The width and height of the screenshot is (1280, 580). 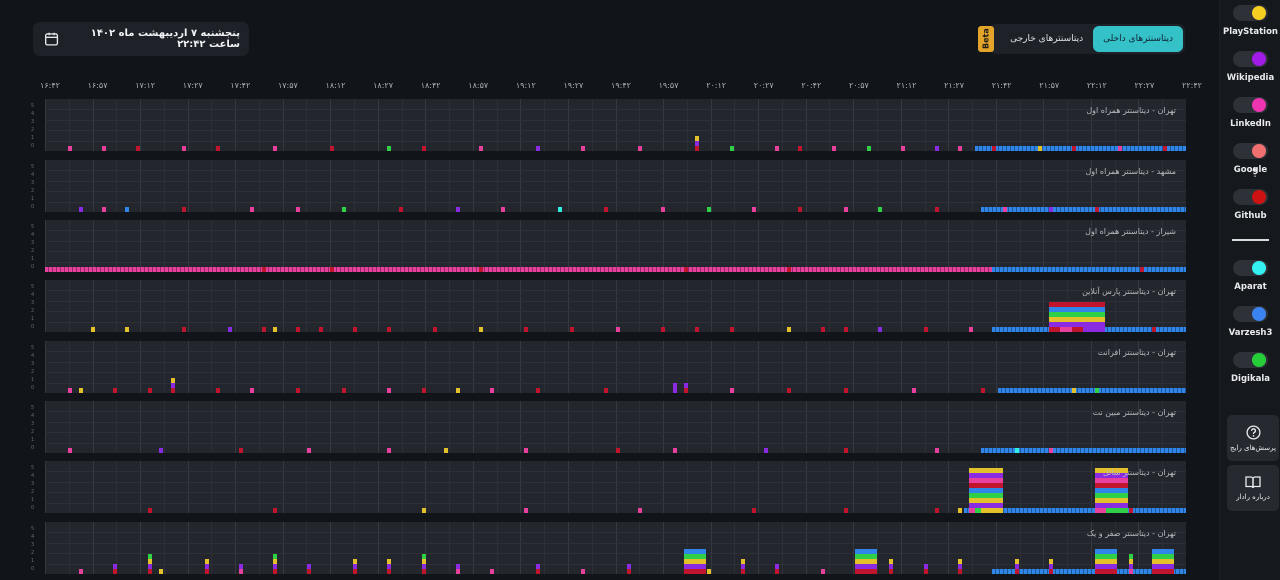 I want to click on tab-foreign-datacenters: دیتاسنترهای خارجی, so click(x=1046, y=39).